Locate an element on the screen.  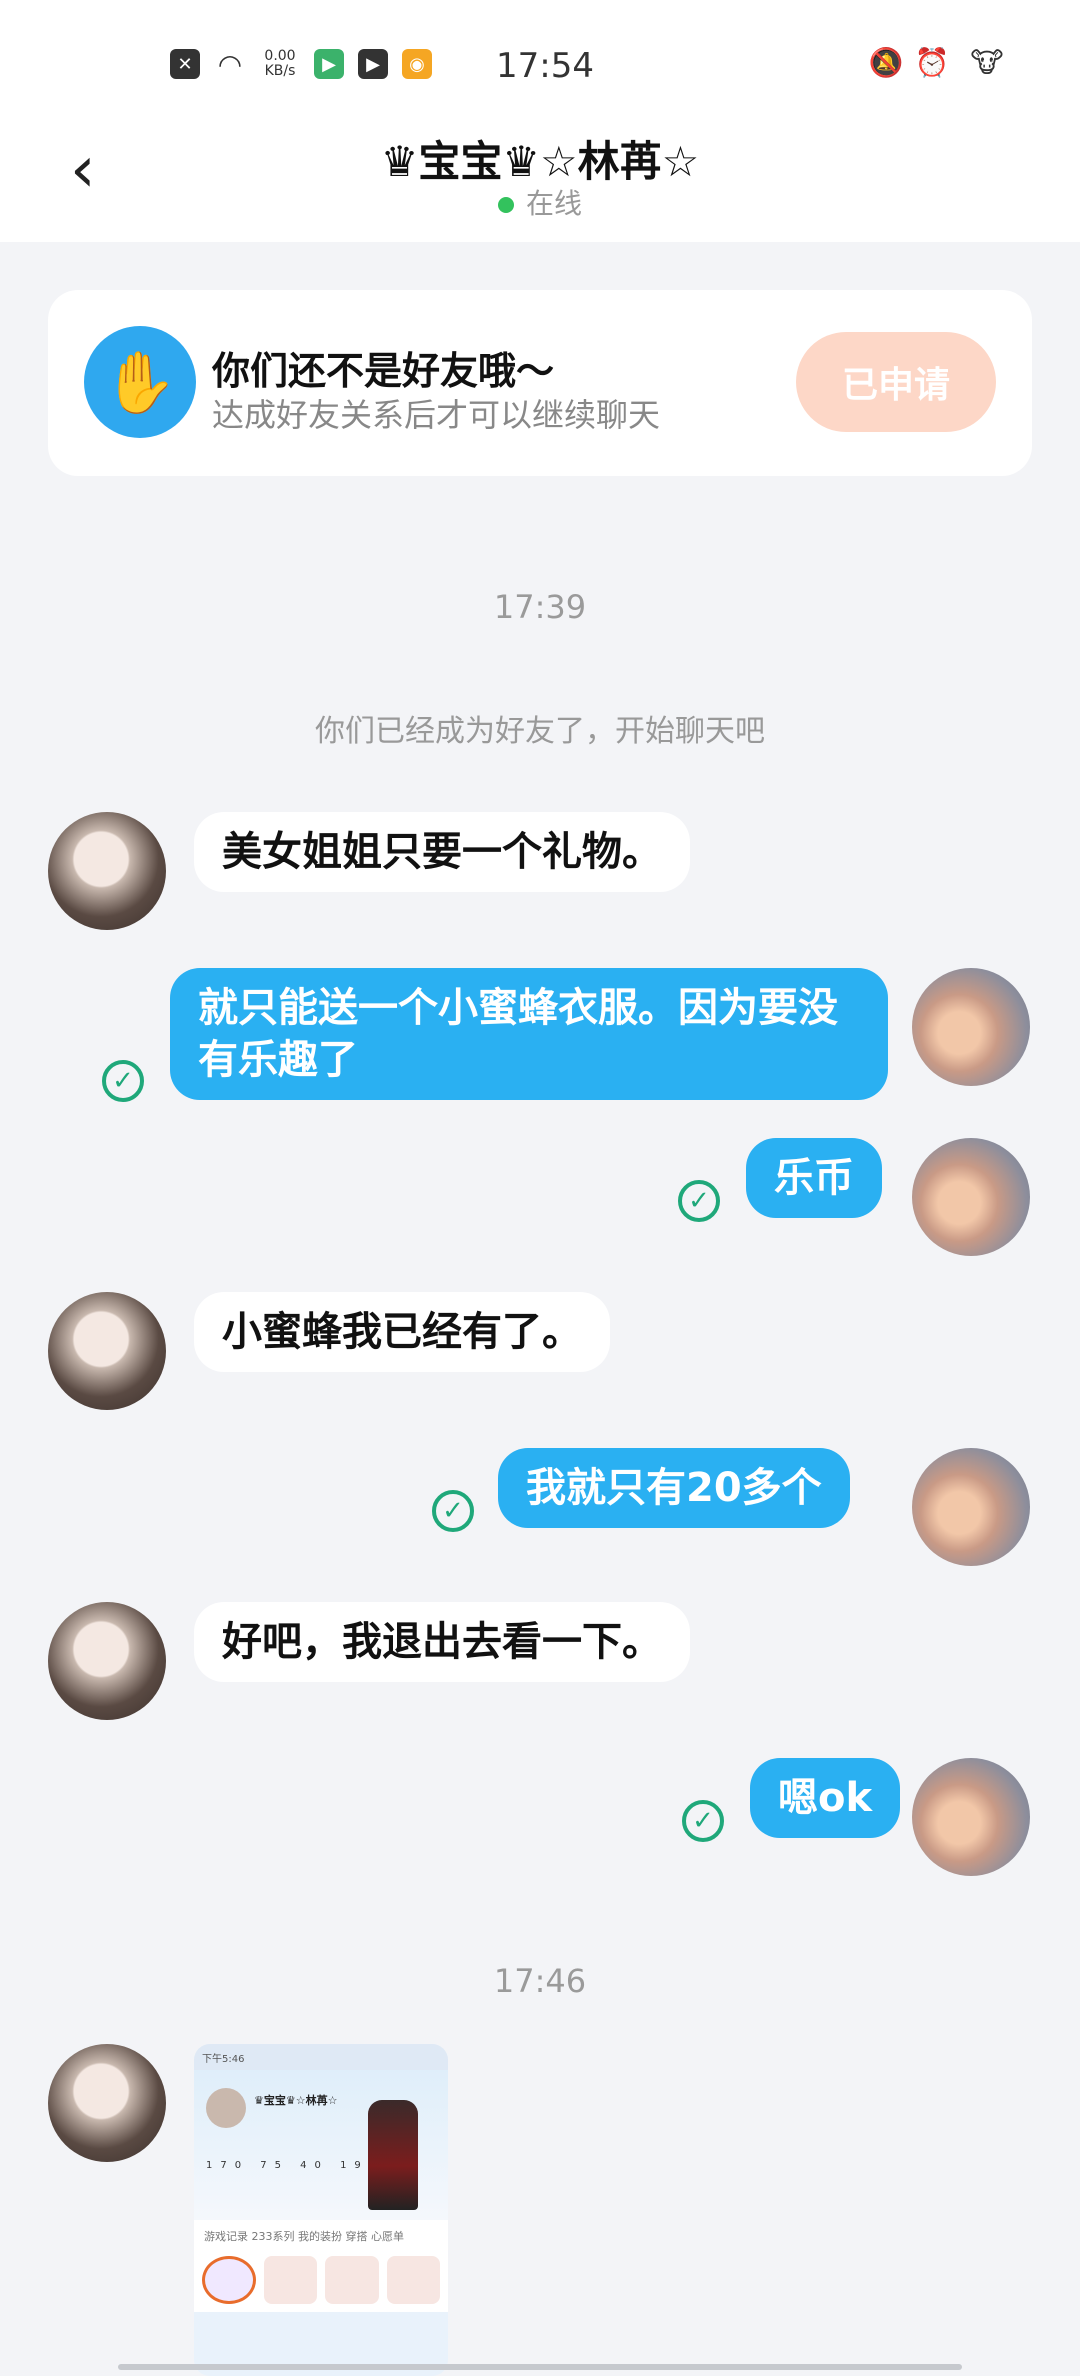
card-subtitle: 达成好友关系后才可以继续聊天 is located at coordinates (436, 415).